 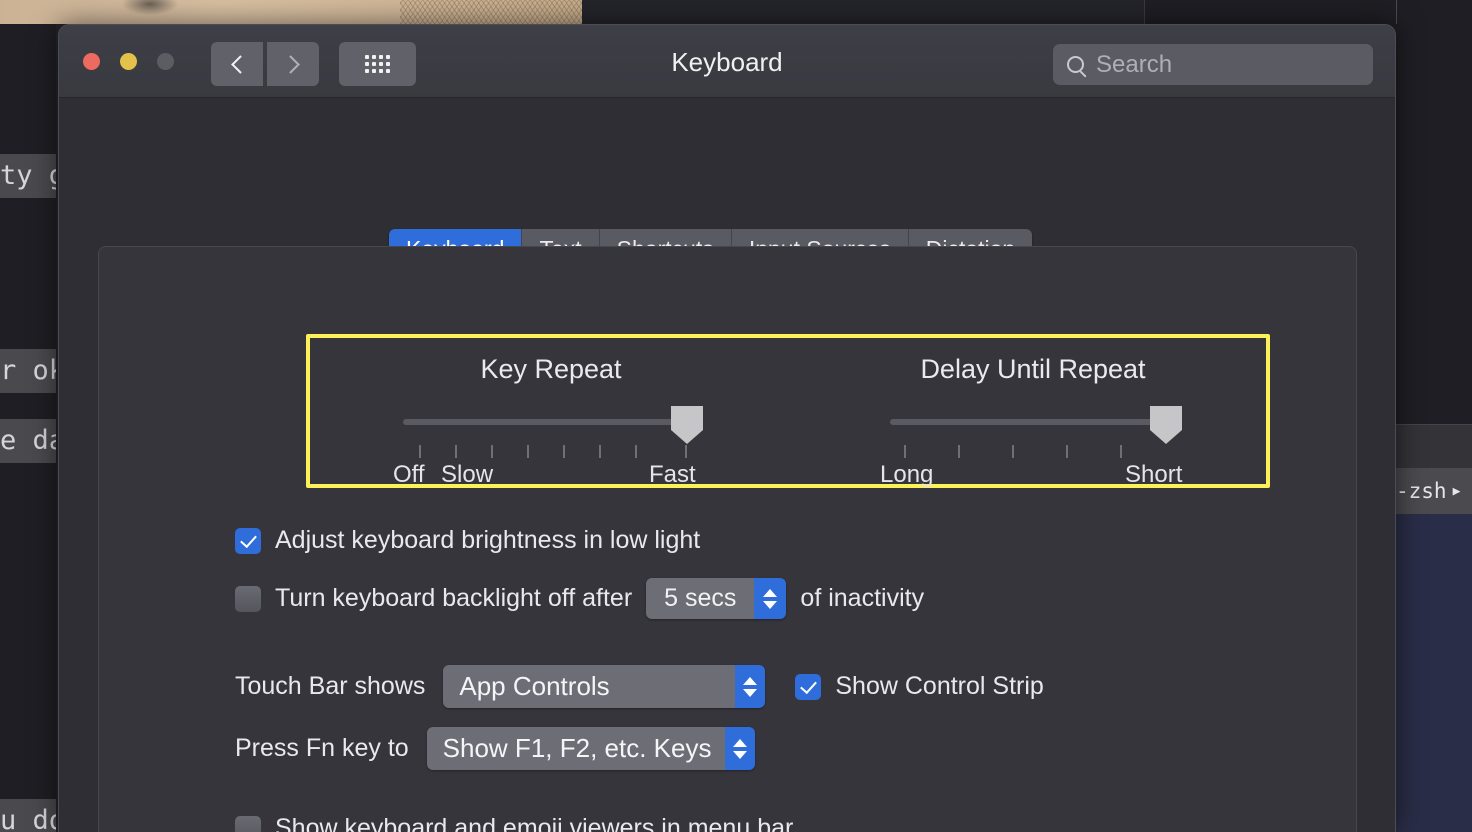 What do you see at coordinates (1034, 476) in the screenshot?
I see `delay-scale-labels: Long Short` at bounding box center [1034, 476].